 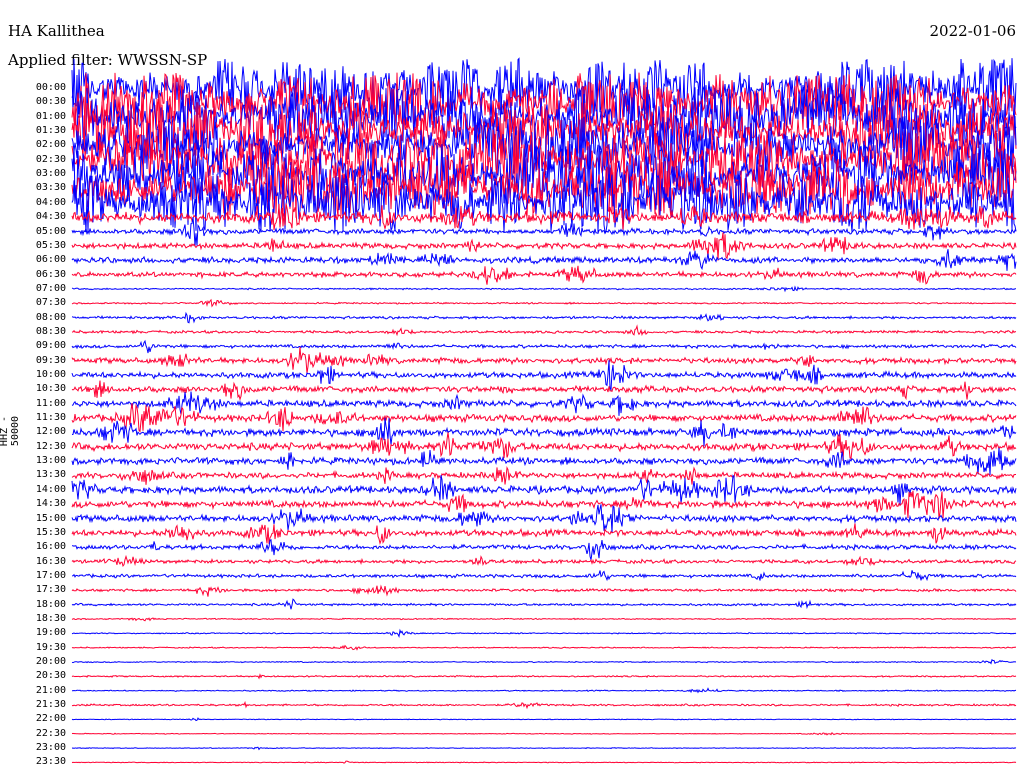 What do you see at coordinates (544, 661) in the screenshot?
I see `trace-2000` at bounding box center [544, 661].